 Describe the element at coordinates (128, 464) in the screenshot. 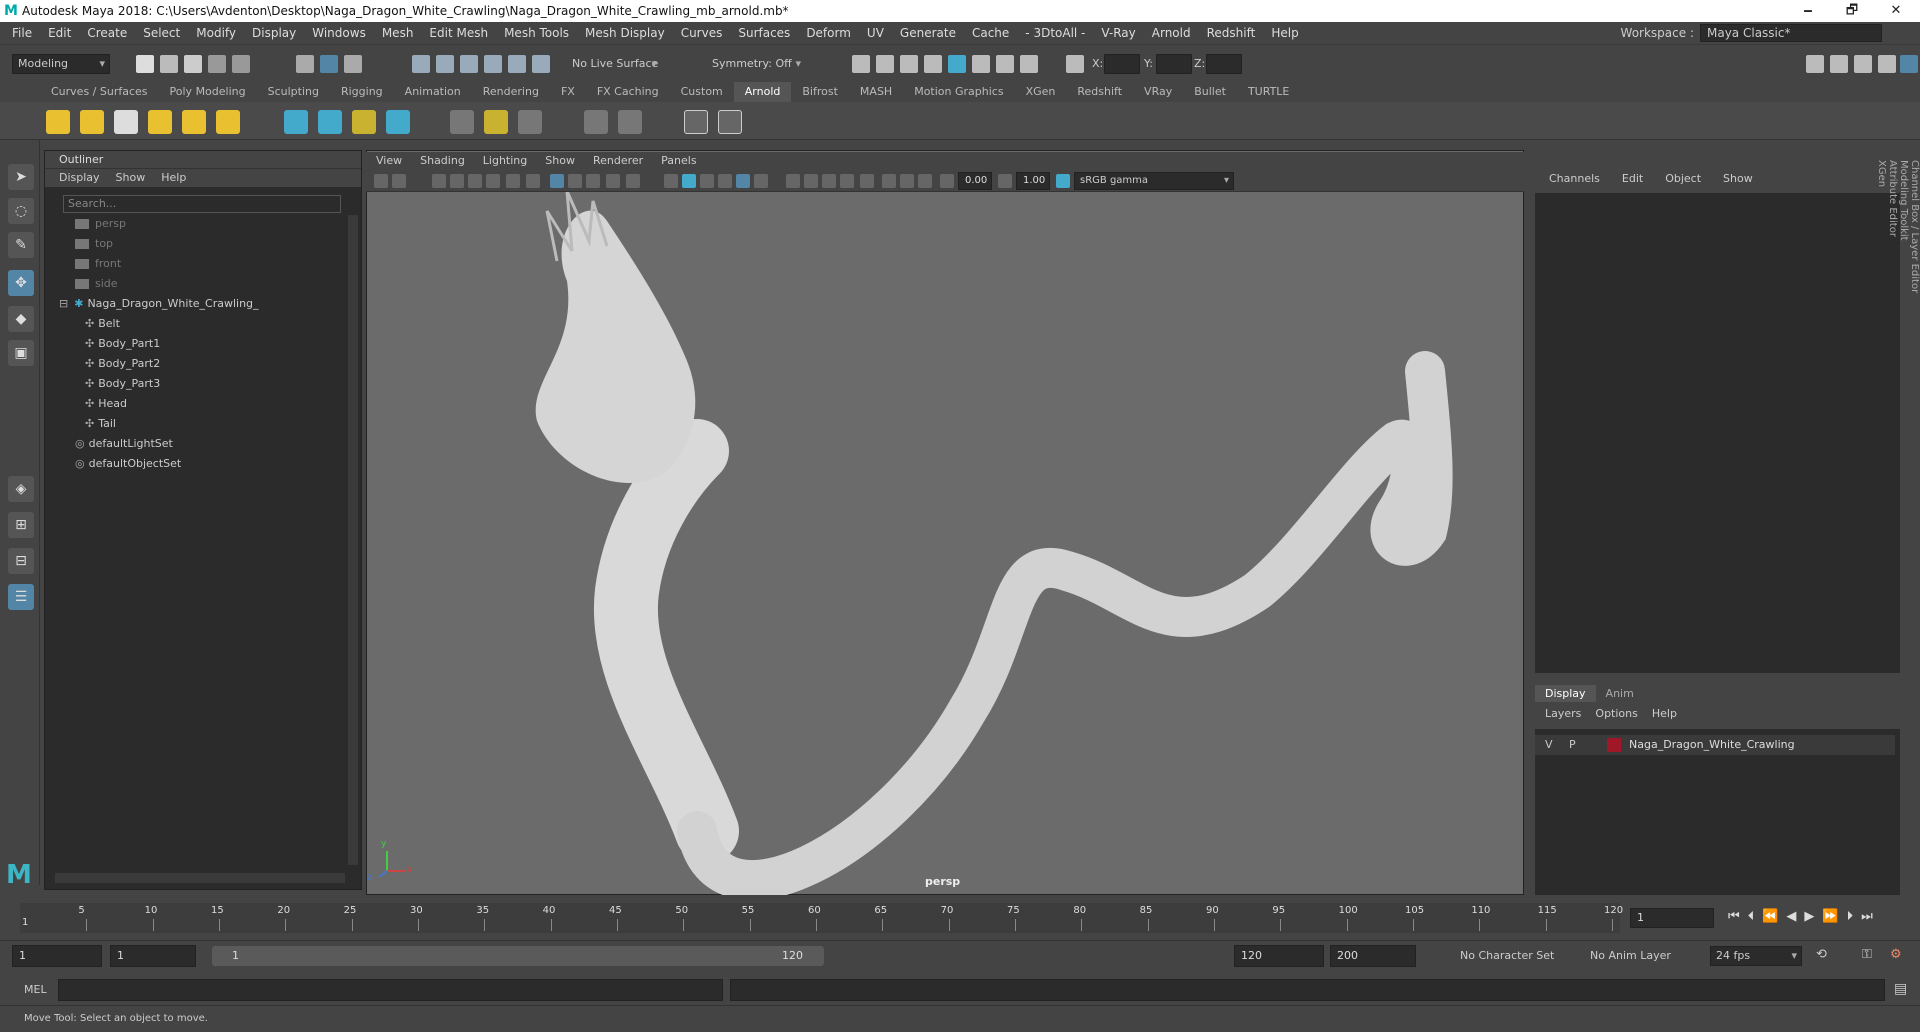

I see `outliner-item-default-object-set: ◎ defaultObjectSet` at that location.